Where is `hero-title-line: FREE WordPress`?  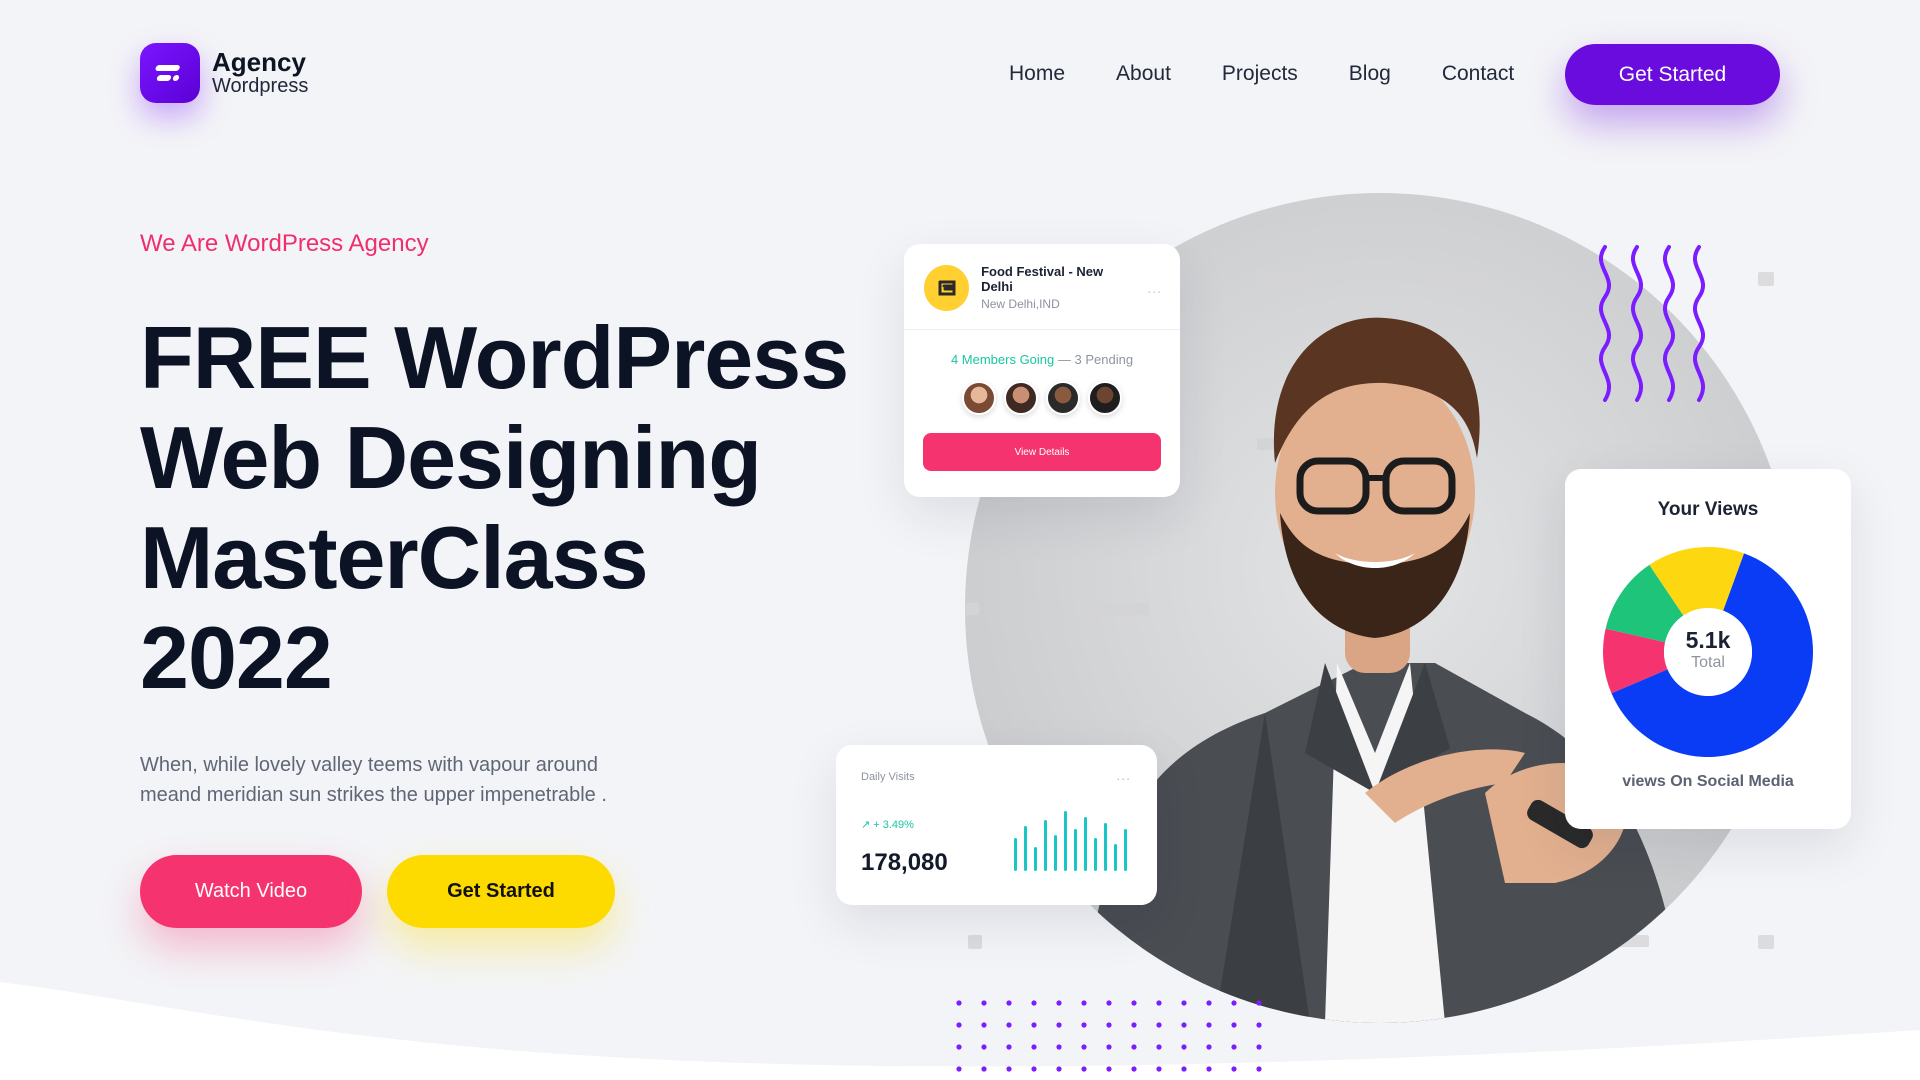 hero-title-line: FREE WordPress is located at coordinates (494, 357).